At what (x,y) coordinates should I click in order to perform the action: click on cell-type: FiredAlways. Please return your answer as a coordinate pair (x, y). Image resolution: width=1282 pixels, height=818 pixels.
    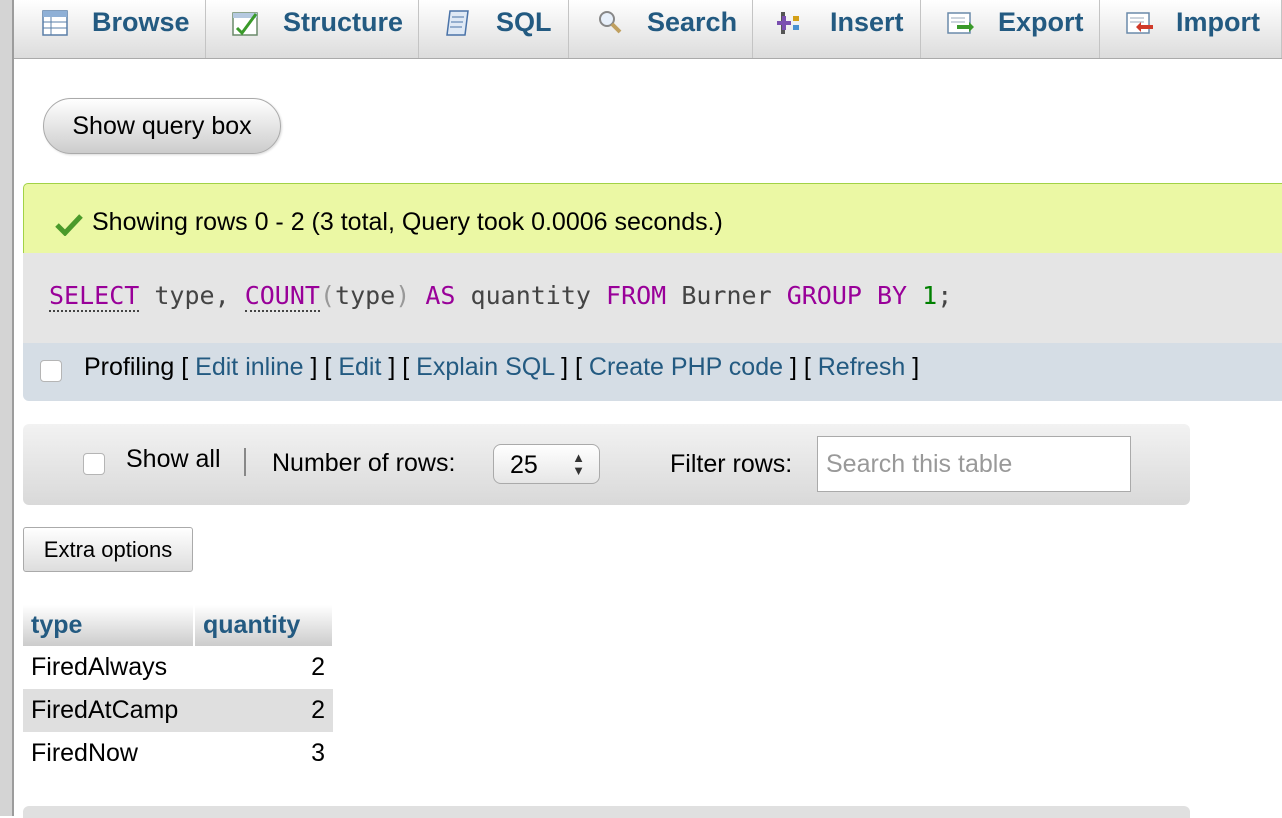
    Looking at the image, I should click on (108, 667).